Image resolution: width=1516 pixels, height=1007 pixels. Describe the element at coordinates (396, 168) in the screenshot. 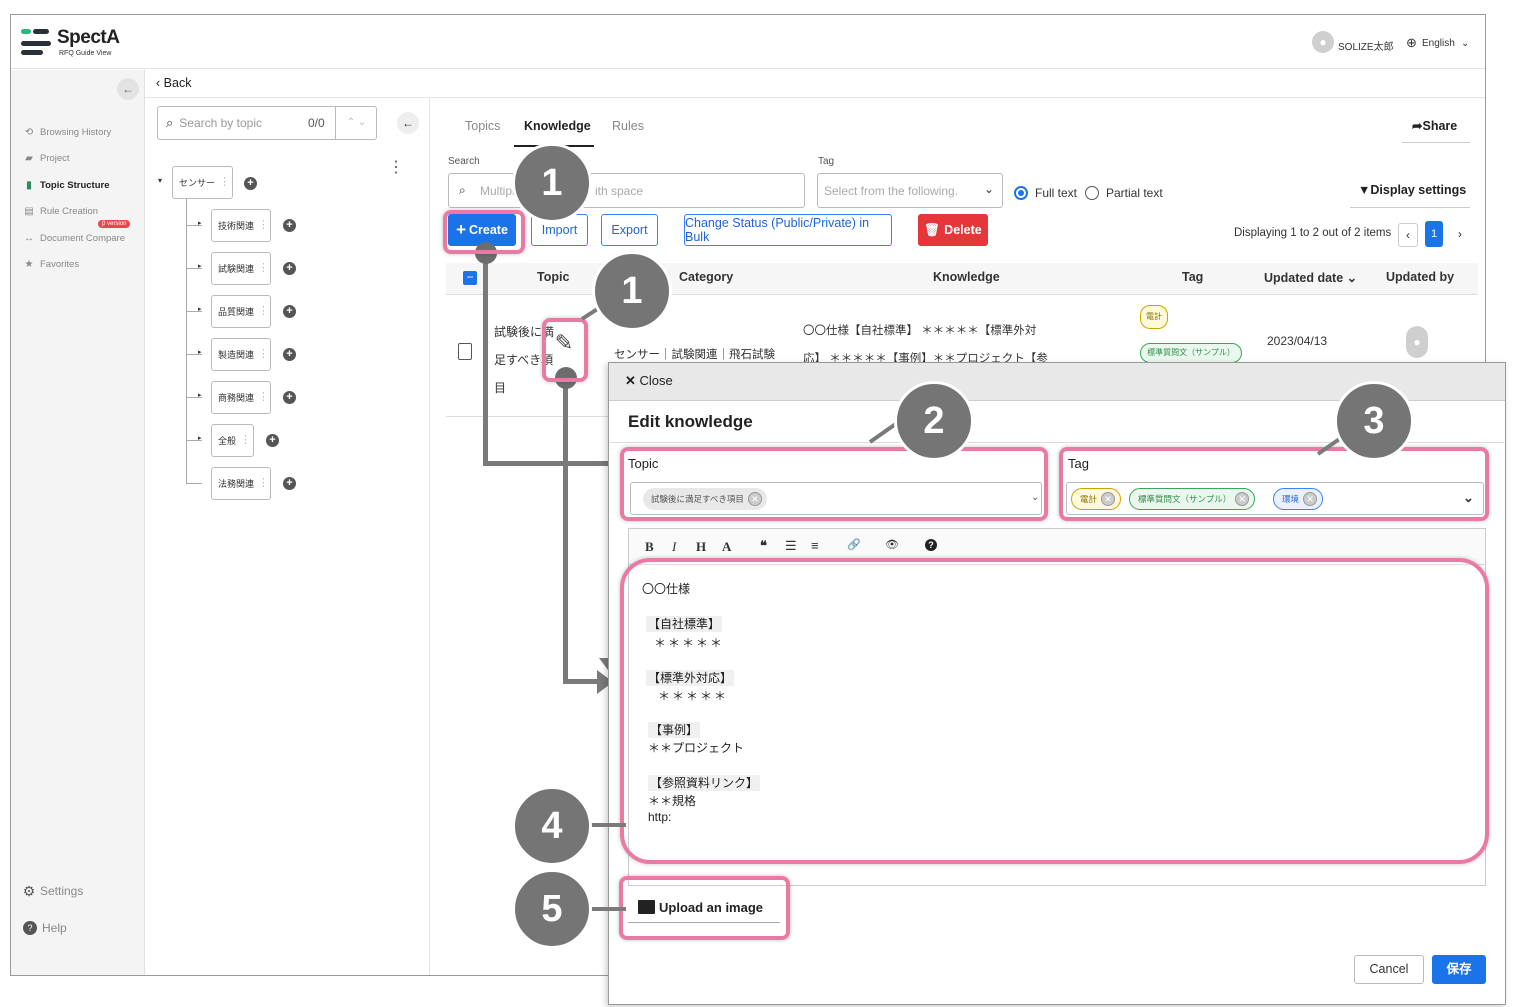

I see `more-options-icon: ⋮` at that location.